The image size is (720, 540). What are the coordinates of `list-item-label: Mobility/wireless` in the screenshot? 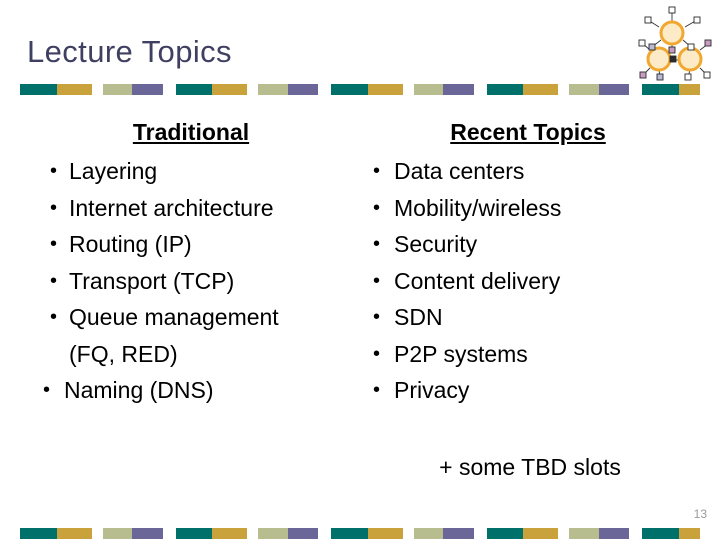 It's located at (478, 207).